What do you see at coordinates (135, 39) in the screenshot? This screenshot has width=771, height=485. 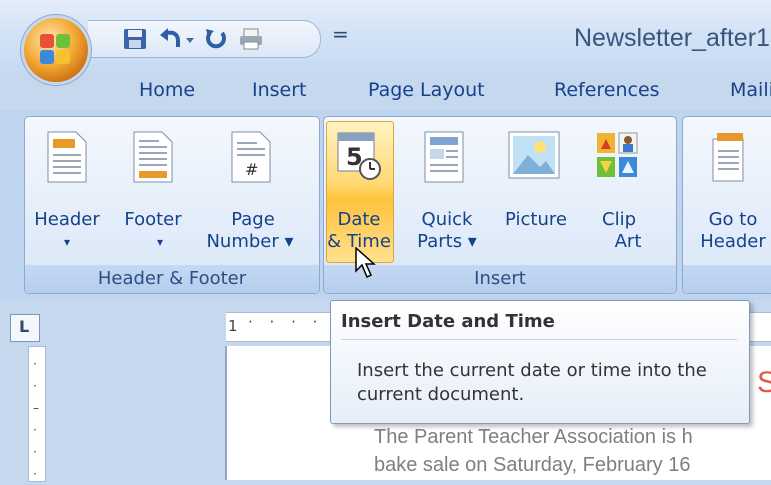 I see `save-icon` at bounding box center [135, 39].